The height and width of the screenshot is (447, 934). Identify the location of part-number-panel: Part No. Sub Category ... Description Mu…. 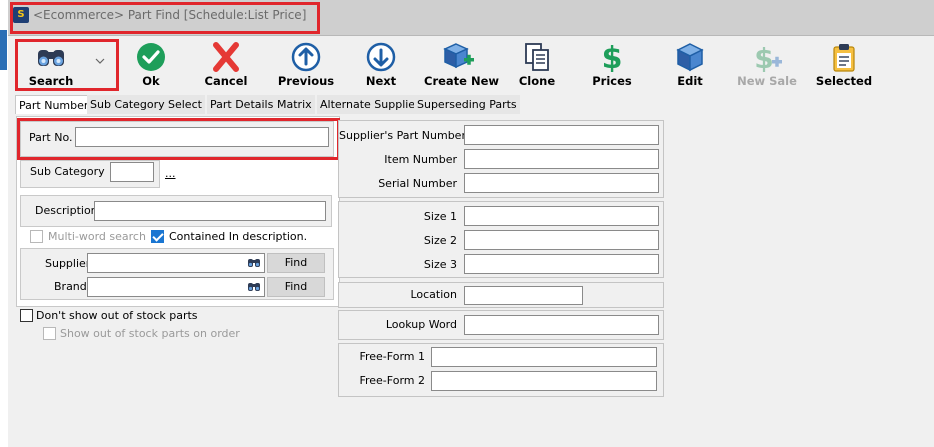
(178, 211).